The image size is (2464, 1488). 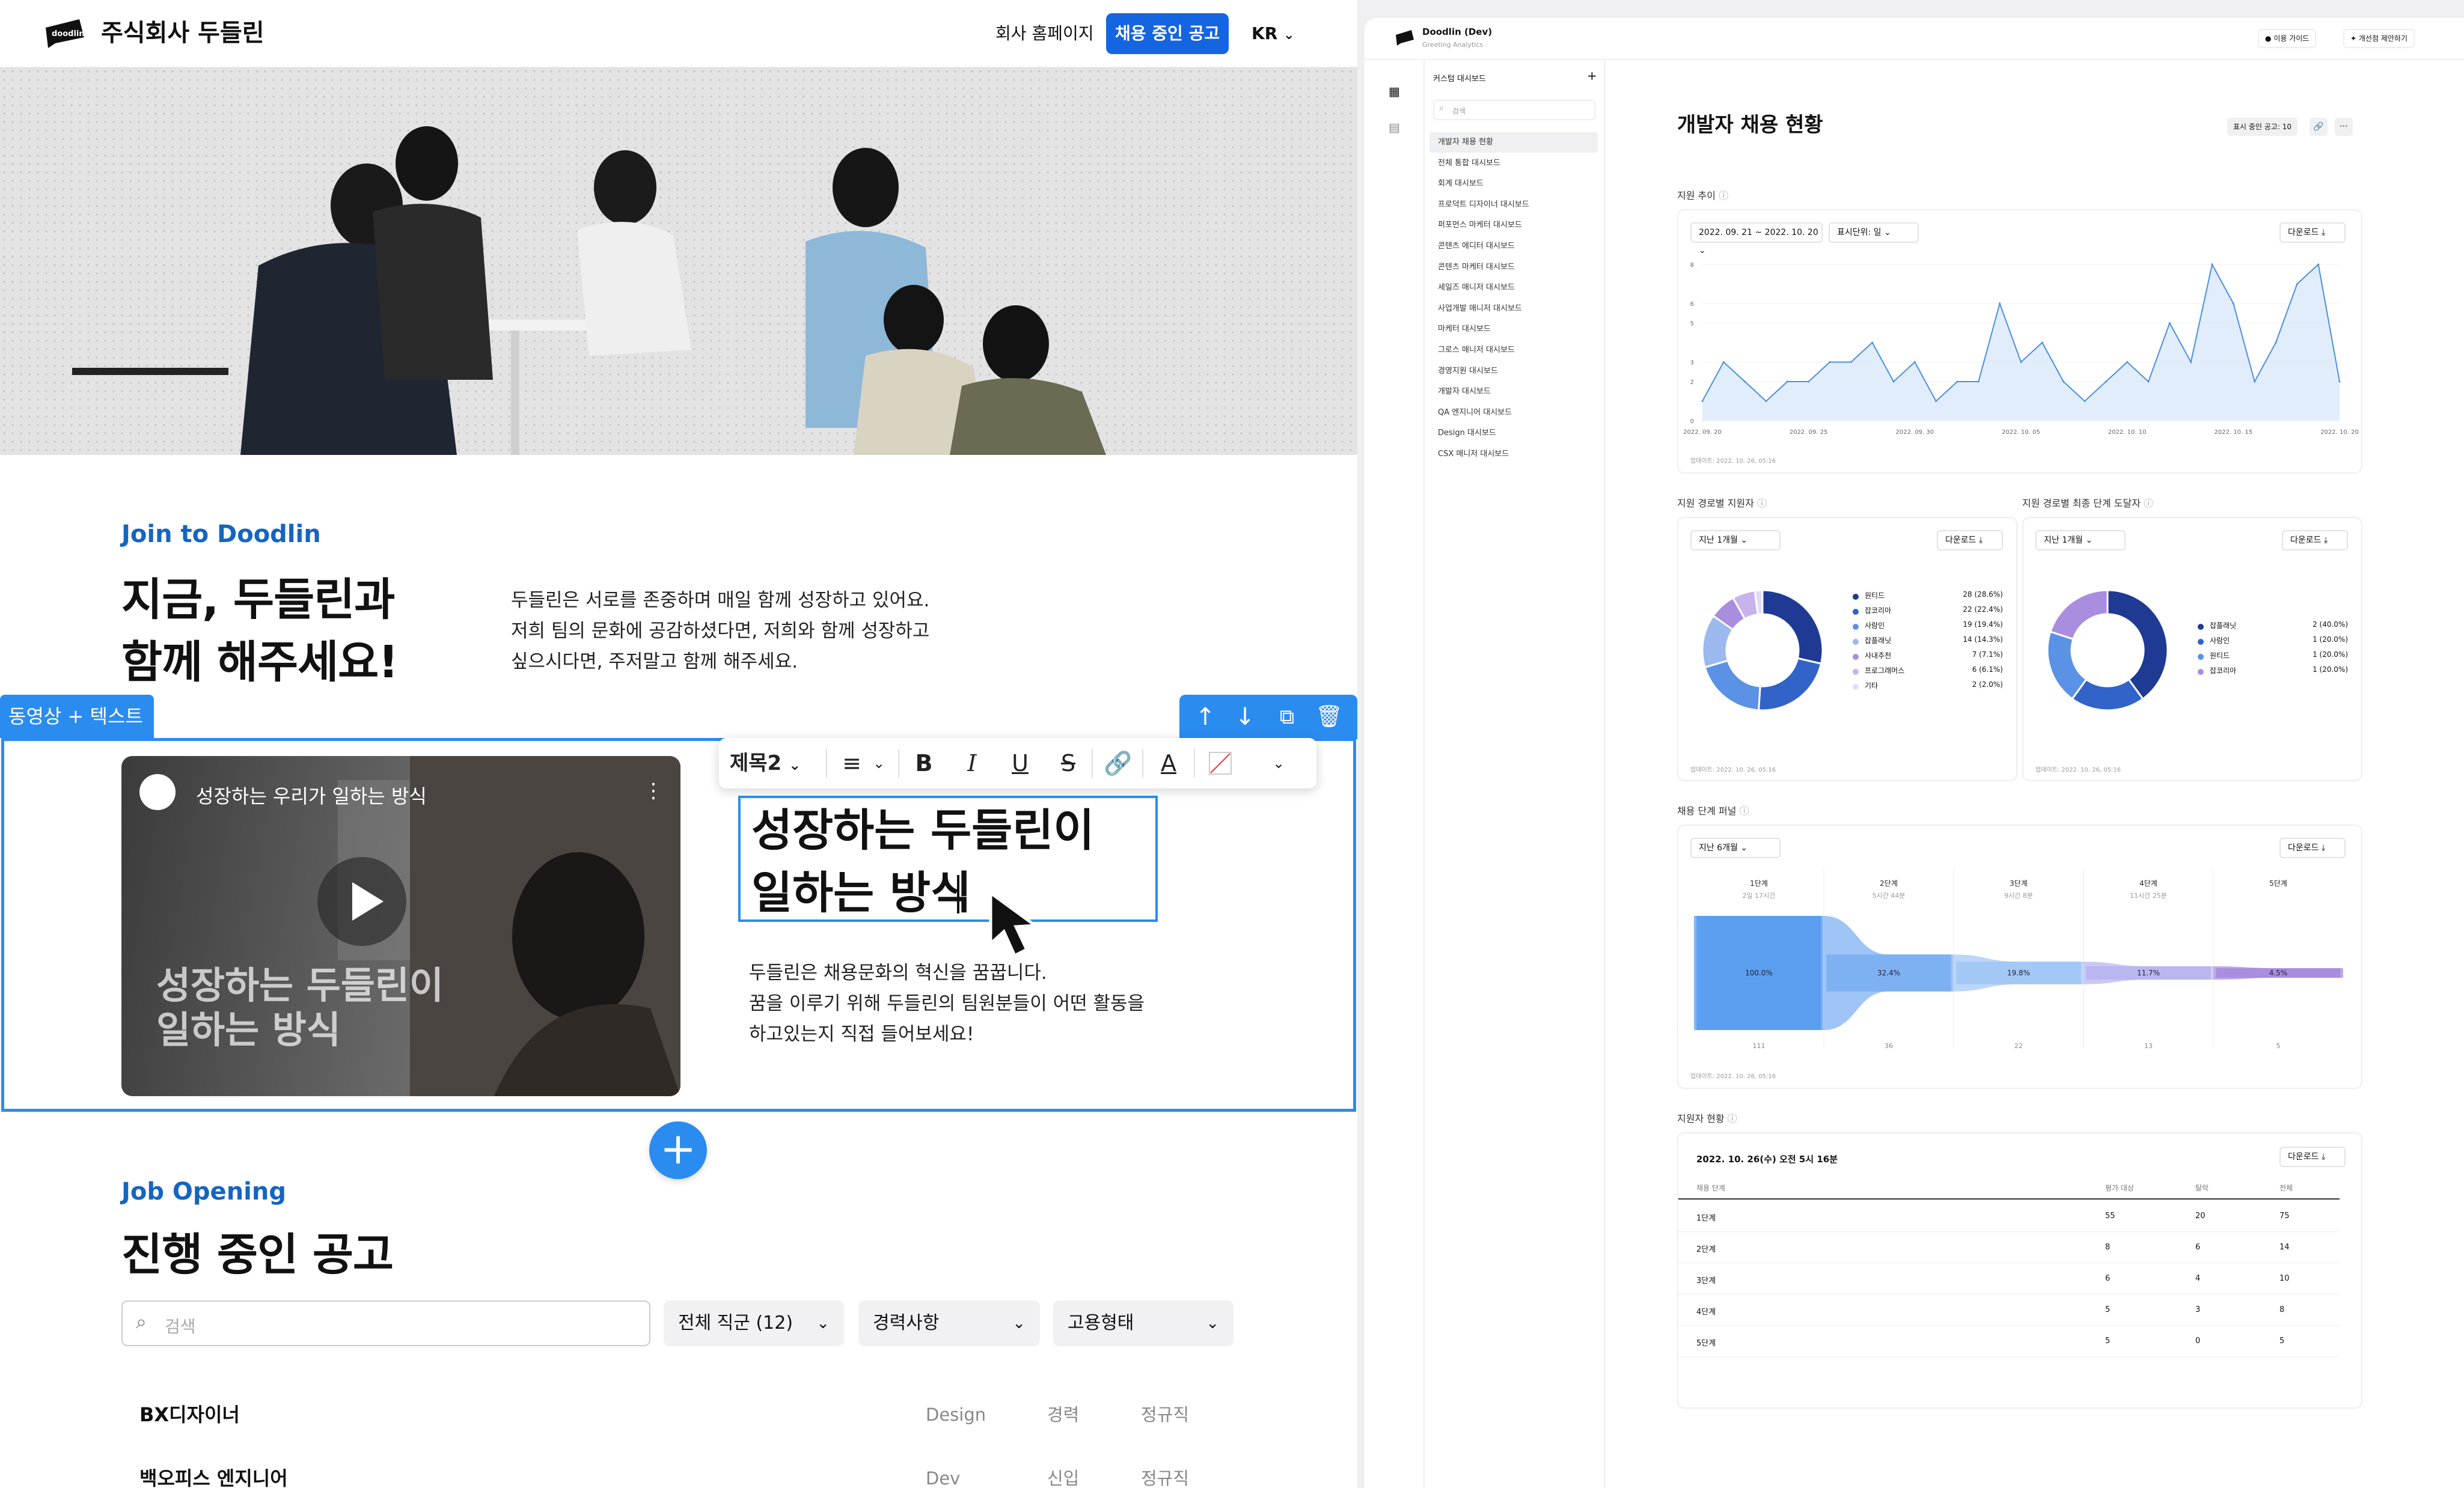 What do you see at coordinates (1168, 763) in the screenshot?
I see `text-color-icon: A` at bounding box center [1168, 763].